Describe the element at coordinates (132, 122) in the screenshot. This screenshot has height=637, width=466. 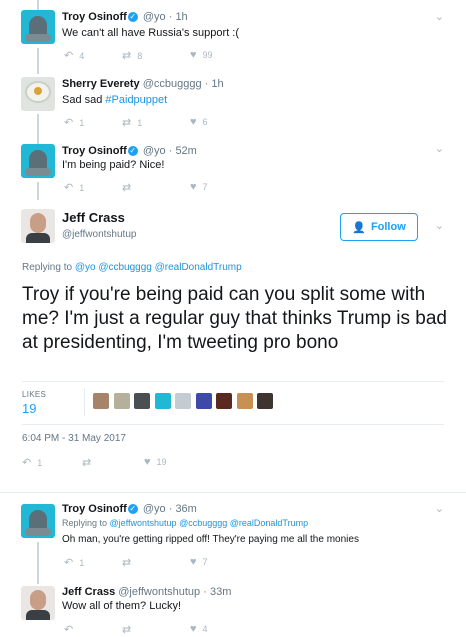
I see `retweet-button: ⇄ 1` at that location.